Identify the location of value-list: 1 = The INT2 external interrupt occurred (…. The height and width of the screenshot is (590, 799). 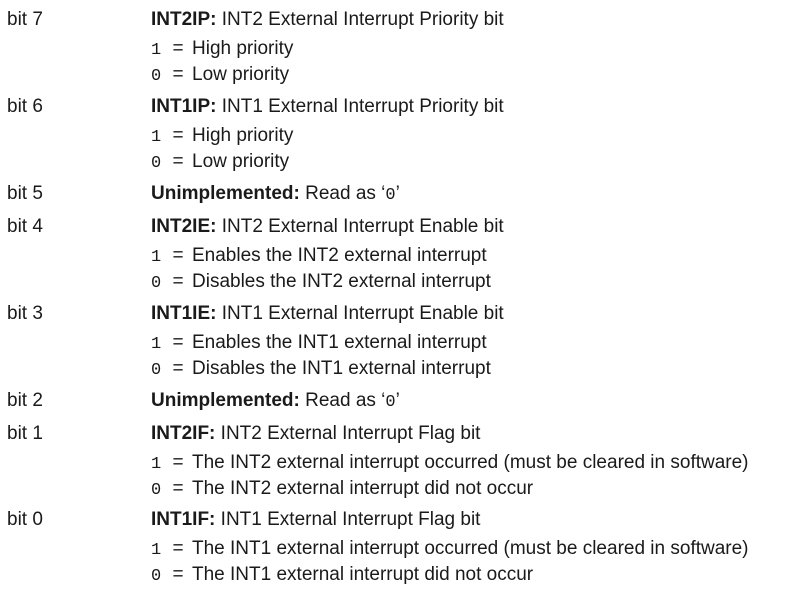
(450, 476).